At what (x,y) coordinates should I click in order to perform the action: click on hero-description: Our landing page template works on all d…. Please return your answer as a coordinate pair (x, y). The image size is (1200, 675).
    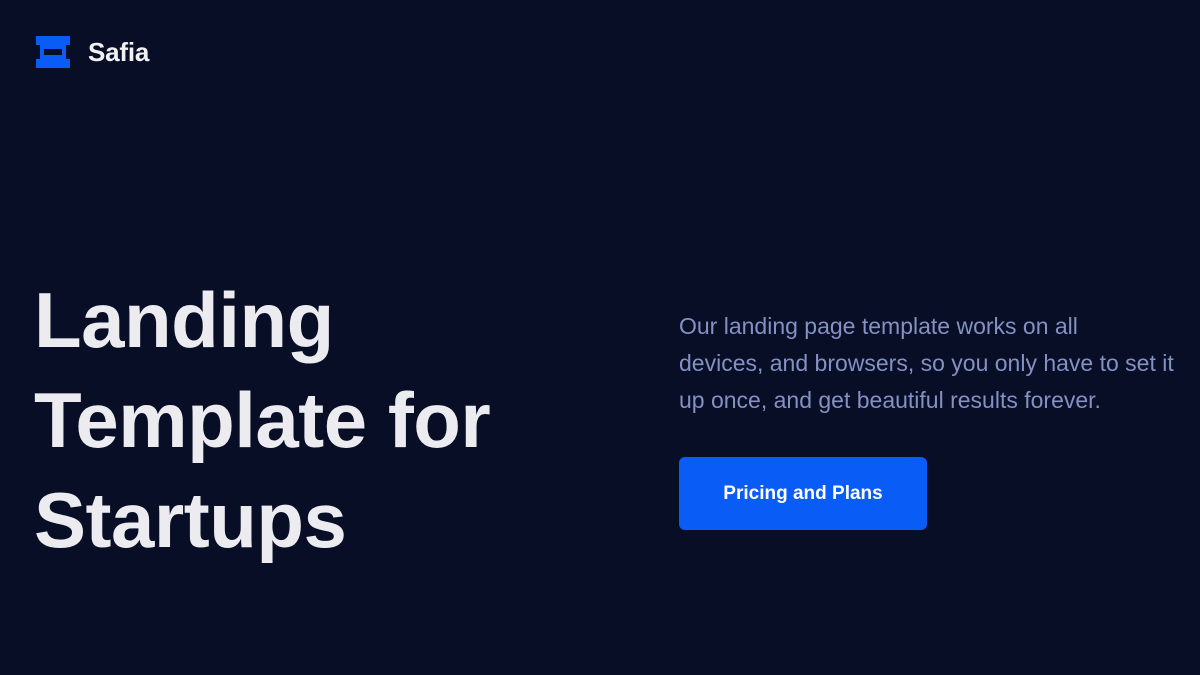
    Looking at the image, I should click on (939, 363).